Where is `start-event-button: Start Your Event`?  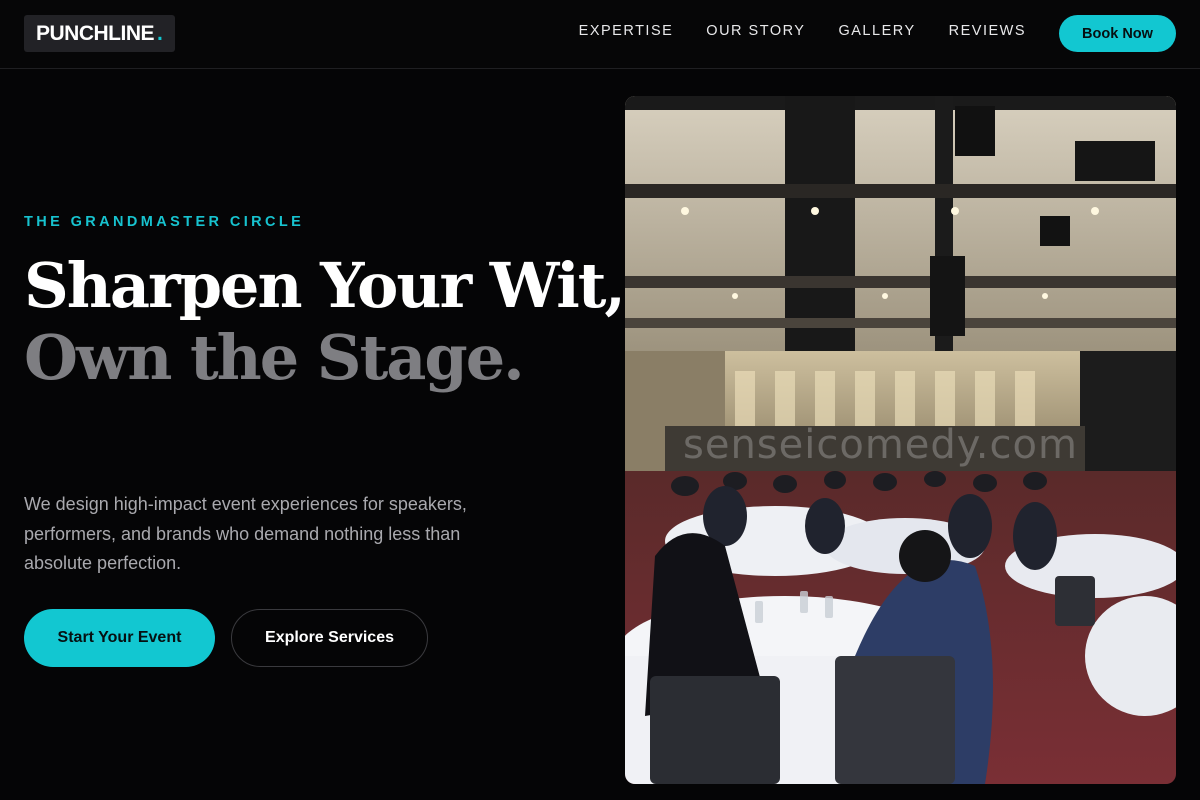 start-event-button: Start Your Event is located at coordinates (119, 638).